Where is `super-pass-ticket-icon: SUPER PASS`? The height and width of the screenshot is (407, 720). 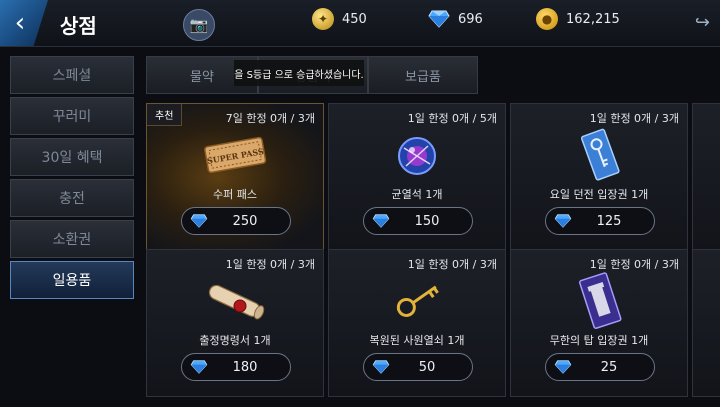
super-pass-ticket-icon: SUPER PASS is located at coordinates (235, 154).